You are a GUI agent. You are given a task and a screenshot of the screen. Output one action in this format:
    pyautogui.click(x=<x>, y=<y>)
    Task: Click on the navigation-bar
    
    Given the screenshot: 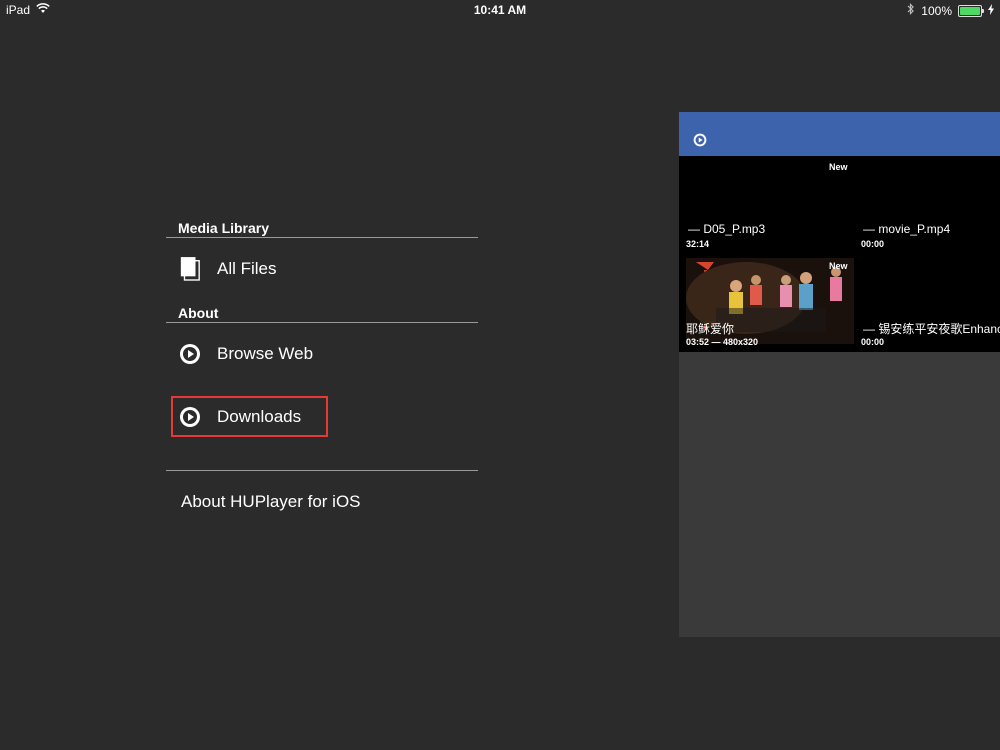 What is the action you would take?
    pyautogui.click(x=839, y=134)
    